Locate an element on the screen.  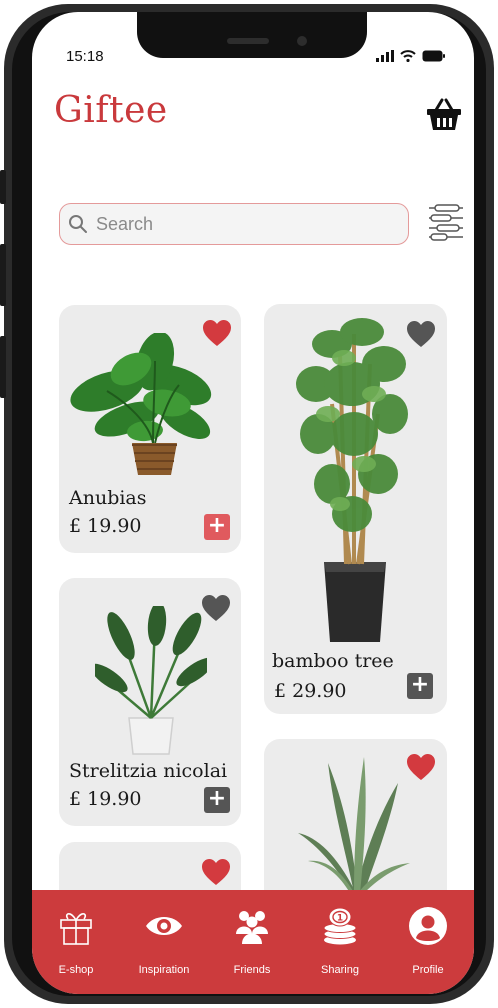
volume-down-button is located at coordinates (3, 367).